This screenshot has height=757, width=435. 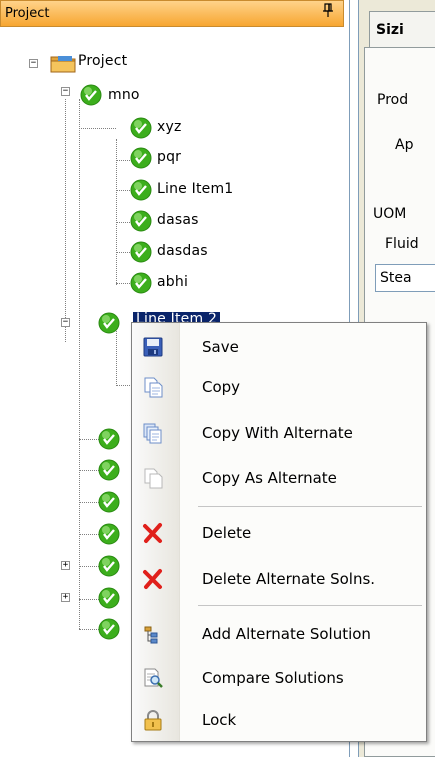 What do you see at coordinates (402, 29) in the screenshot?
I see `tab-sizing: Sizi` at bounding box center [402, 29].